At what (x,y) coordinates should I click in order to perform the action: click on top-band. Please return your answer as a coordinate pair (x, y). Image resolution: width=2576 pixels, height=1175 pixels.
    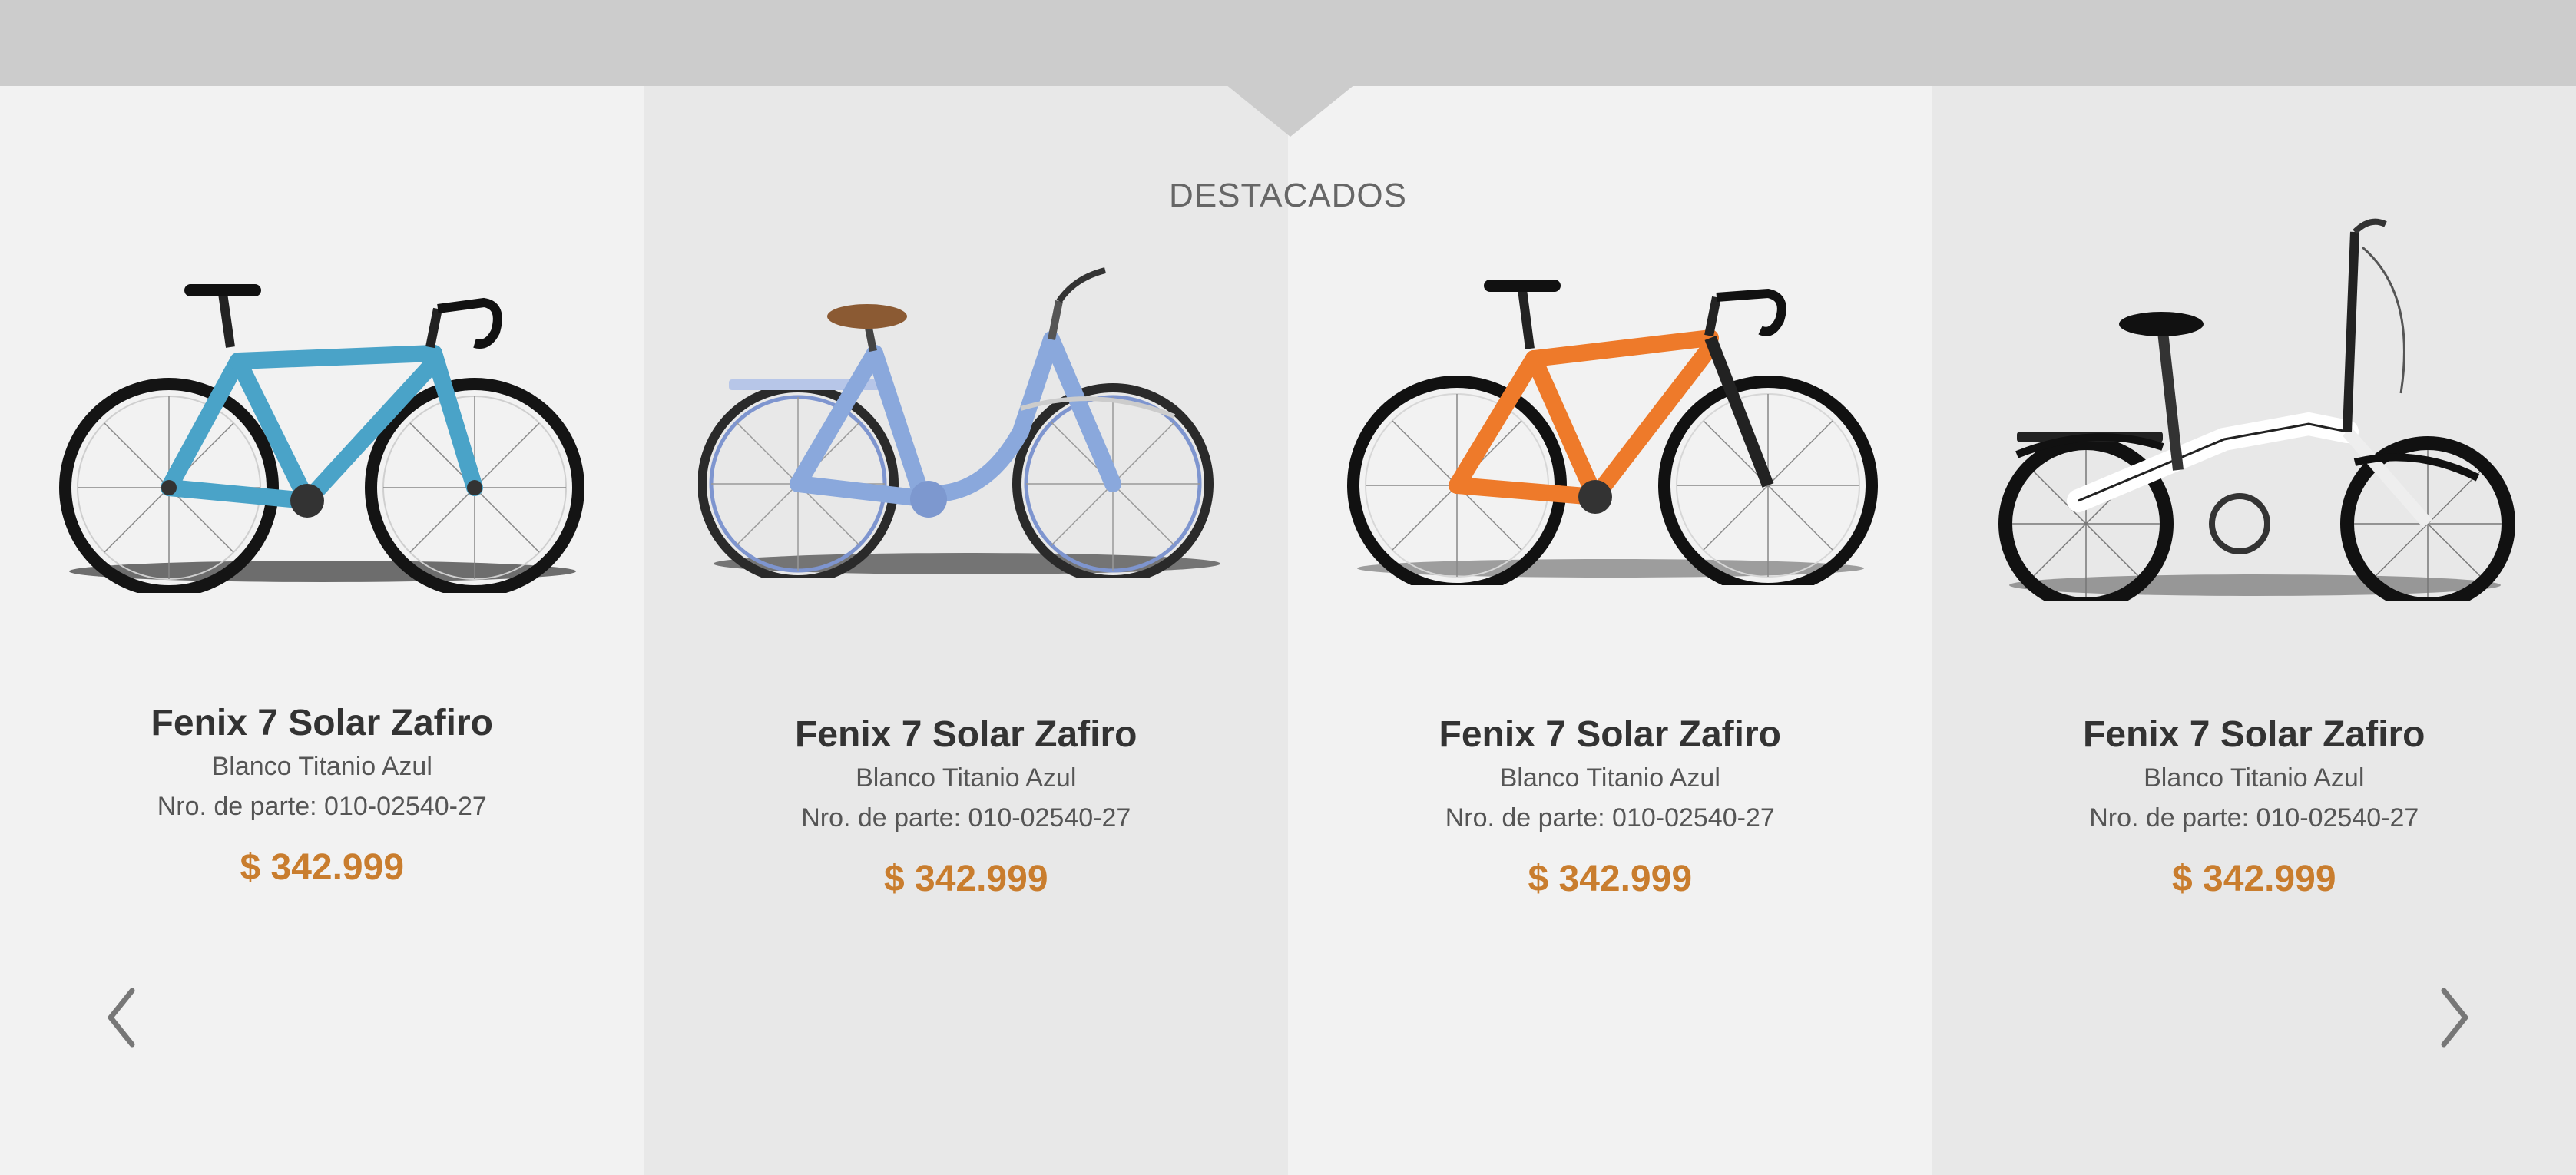
    Looking at the image, I should click on (1288, 43).